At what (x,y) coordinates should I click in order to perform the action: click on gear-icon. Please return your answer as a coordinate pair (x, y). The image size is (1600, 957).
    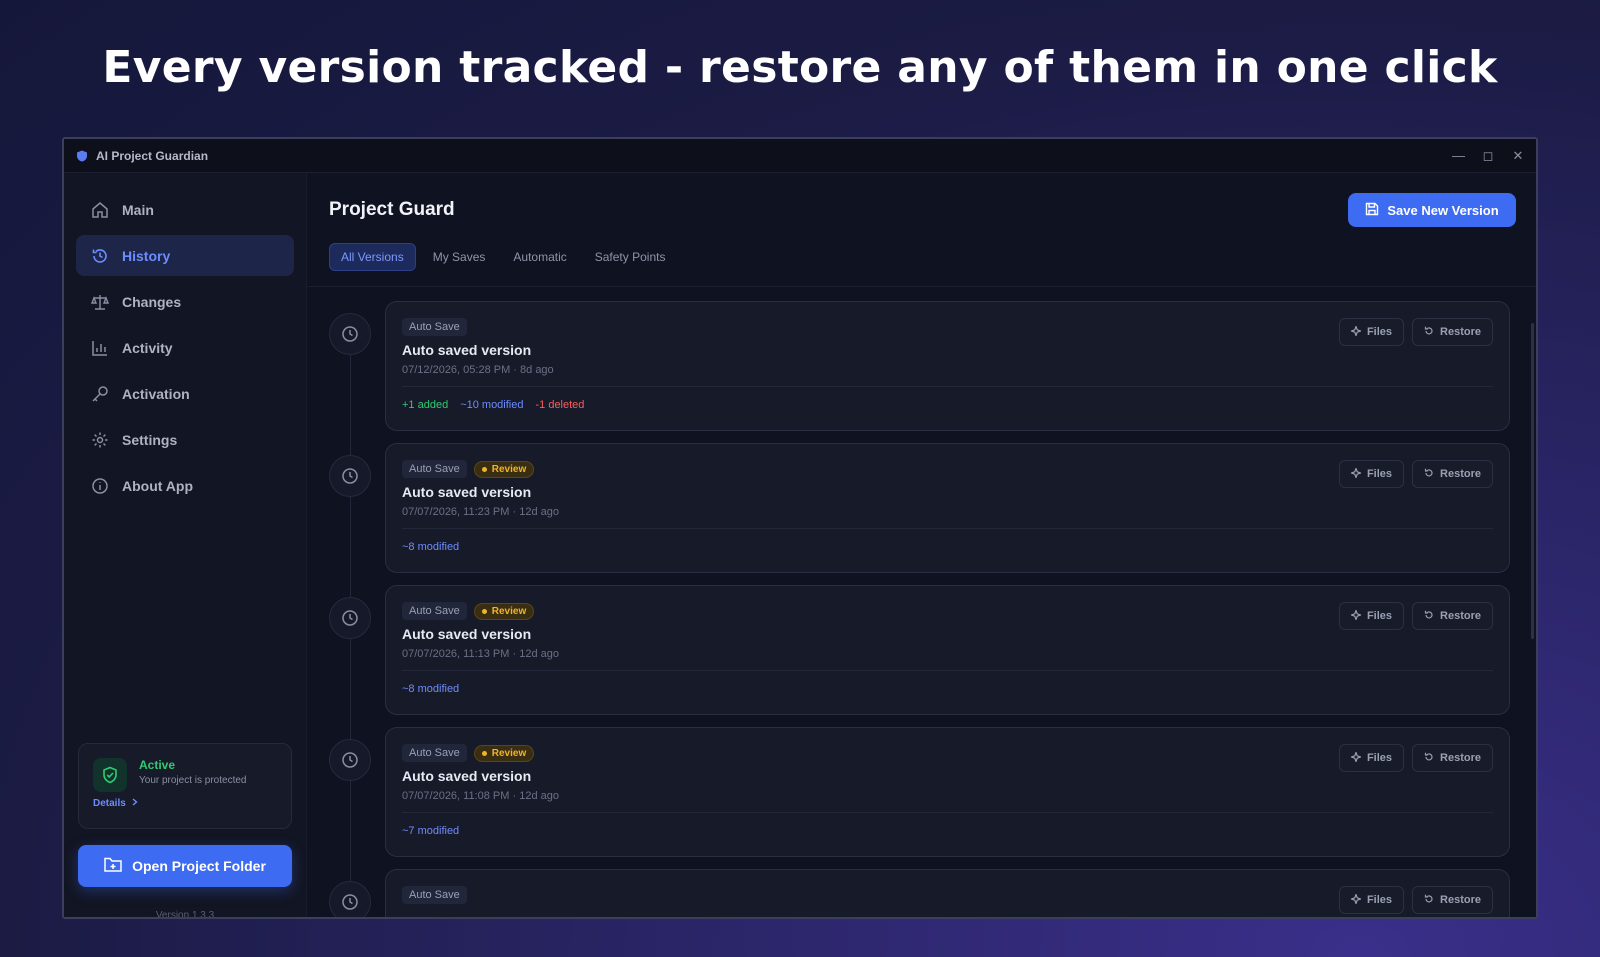
    Looking at the image, I should click on (100, 440).